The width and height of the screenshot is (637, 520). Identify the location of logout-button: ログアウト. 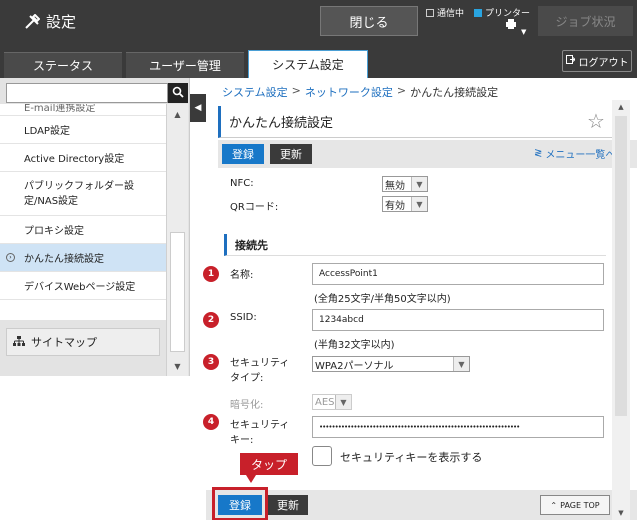
(597, 61).